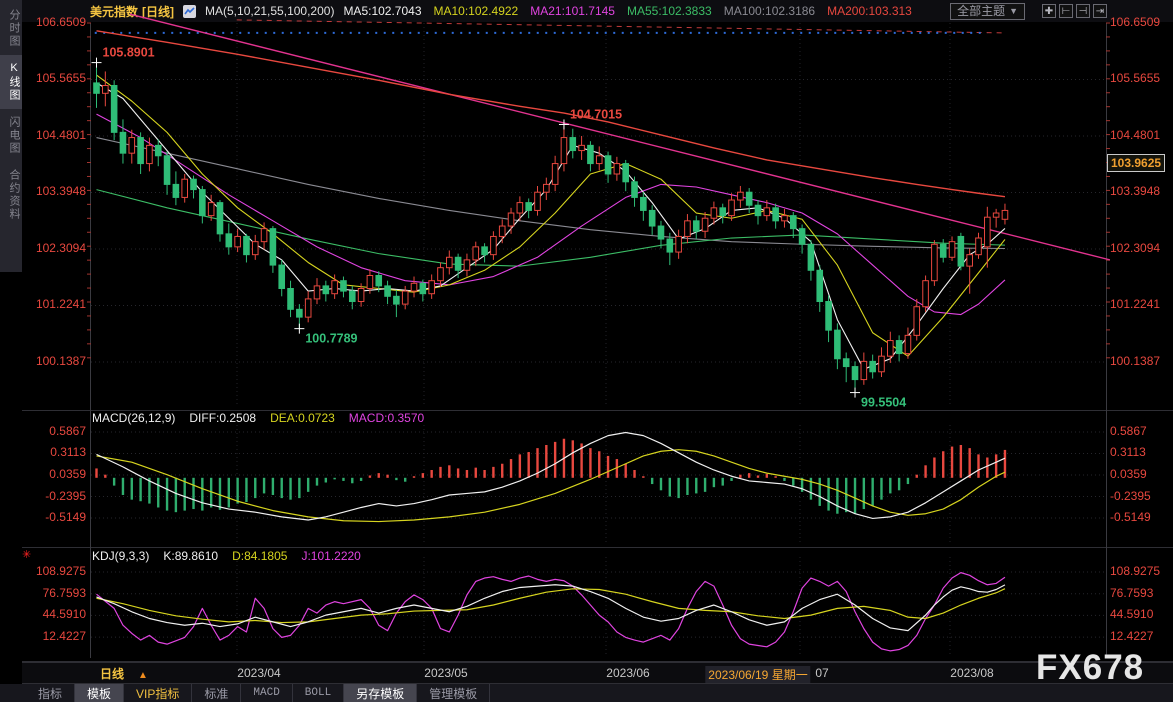  I want to click on symbol-title: 美元指数, so click(114, 11).